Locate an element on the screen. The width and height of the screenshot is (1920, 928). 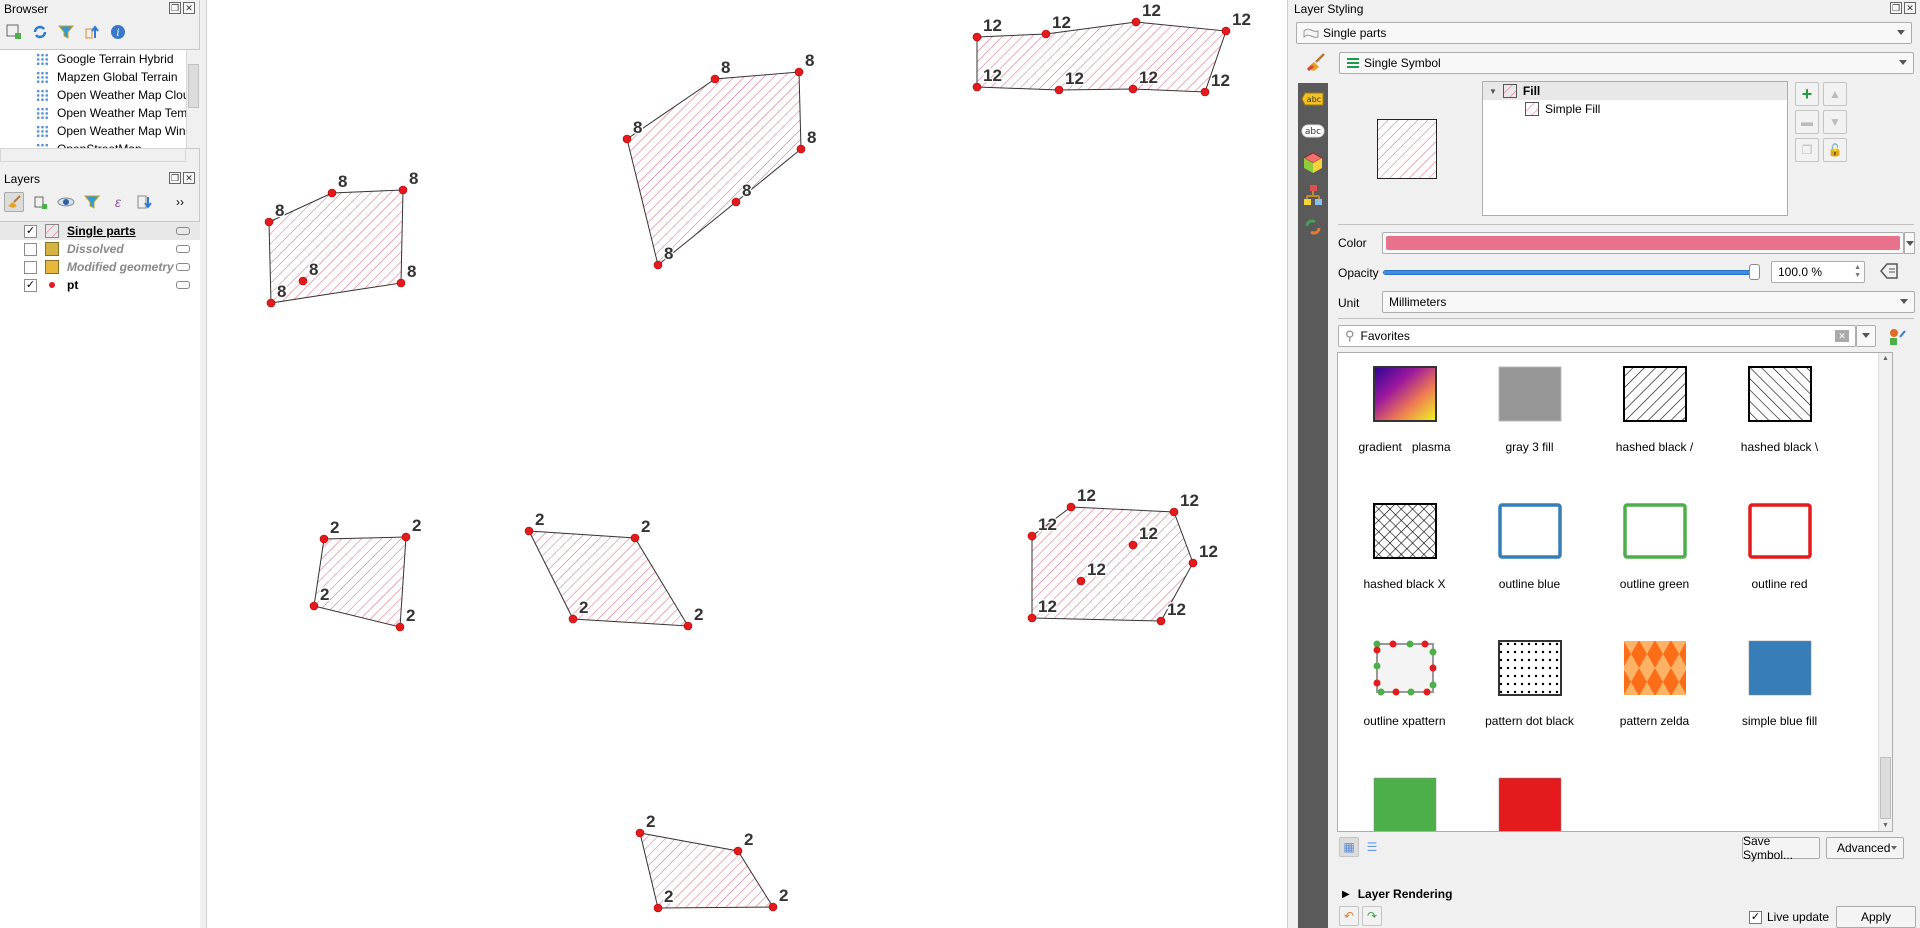
live-update-checkbox: ✓ Live update is located at coordinates (1789, 917).